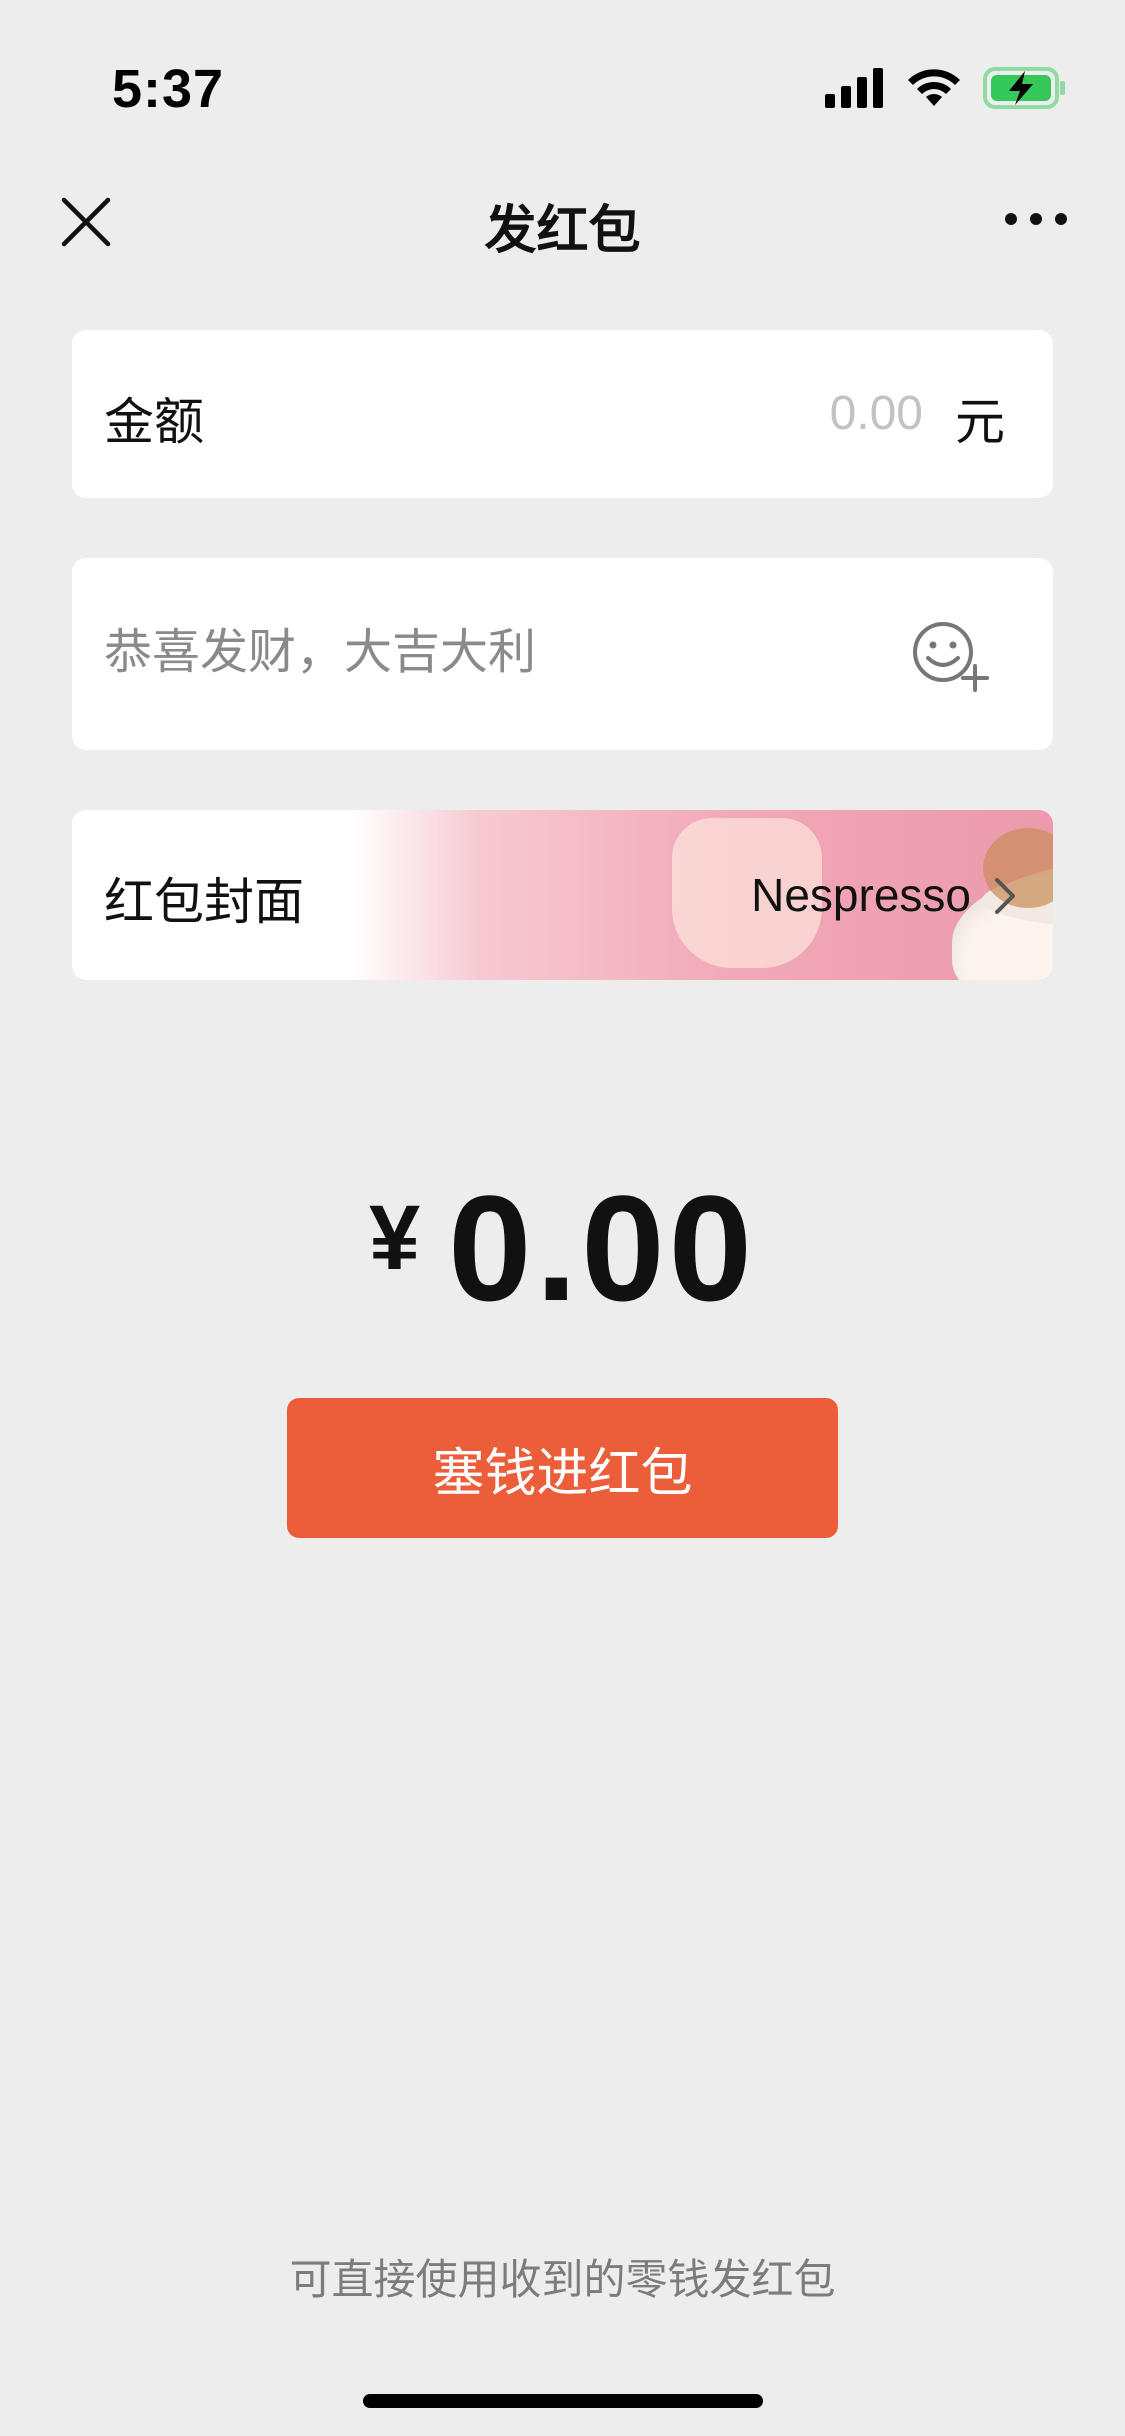 Image resolution: width=1125 pixels, height=2436 pixels. Describe the element at coordinates (602, 1247) in the screenshot. I see `total-value: 0.00` at that location.